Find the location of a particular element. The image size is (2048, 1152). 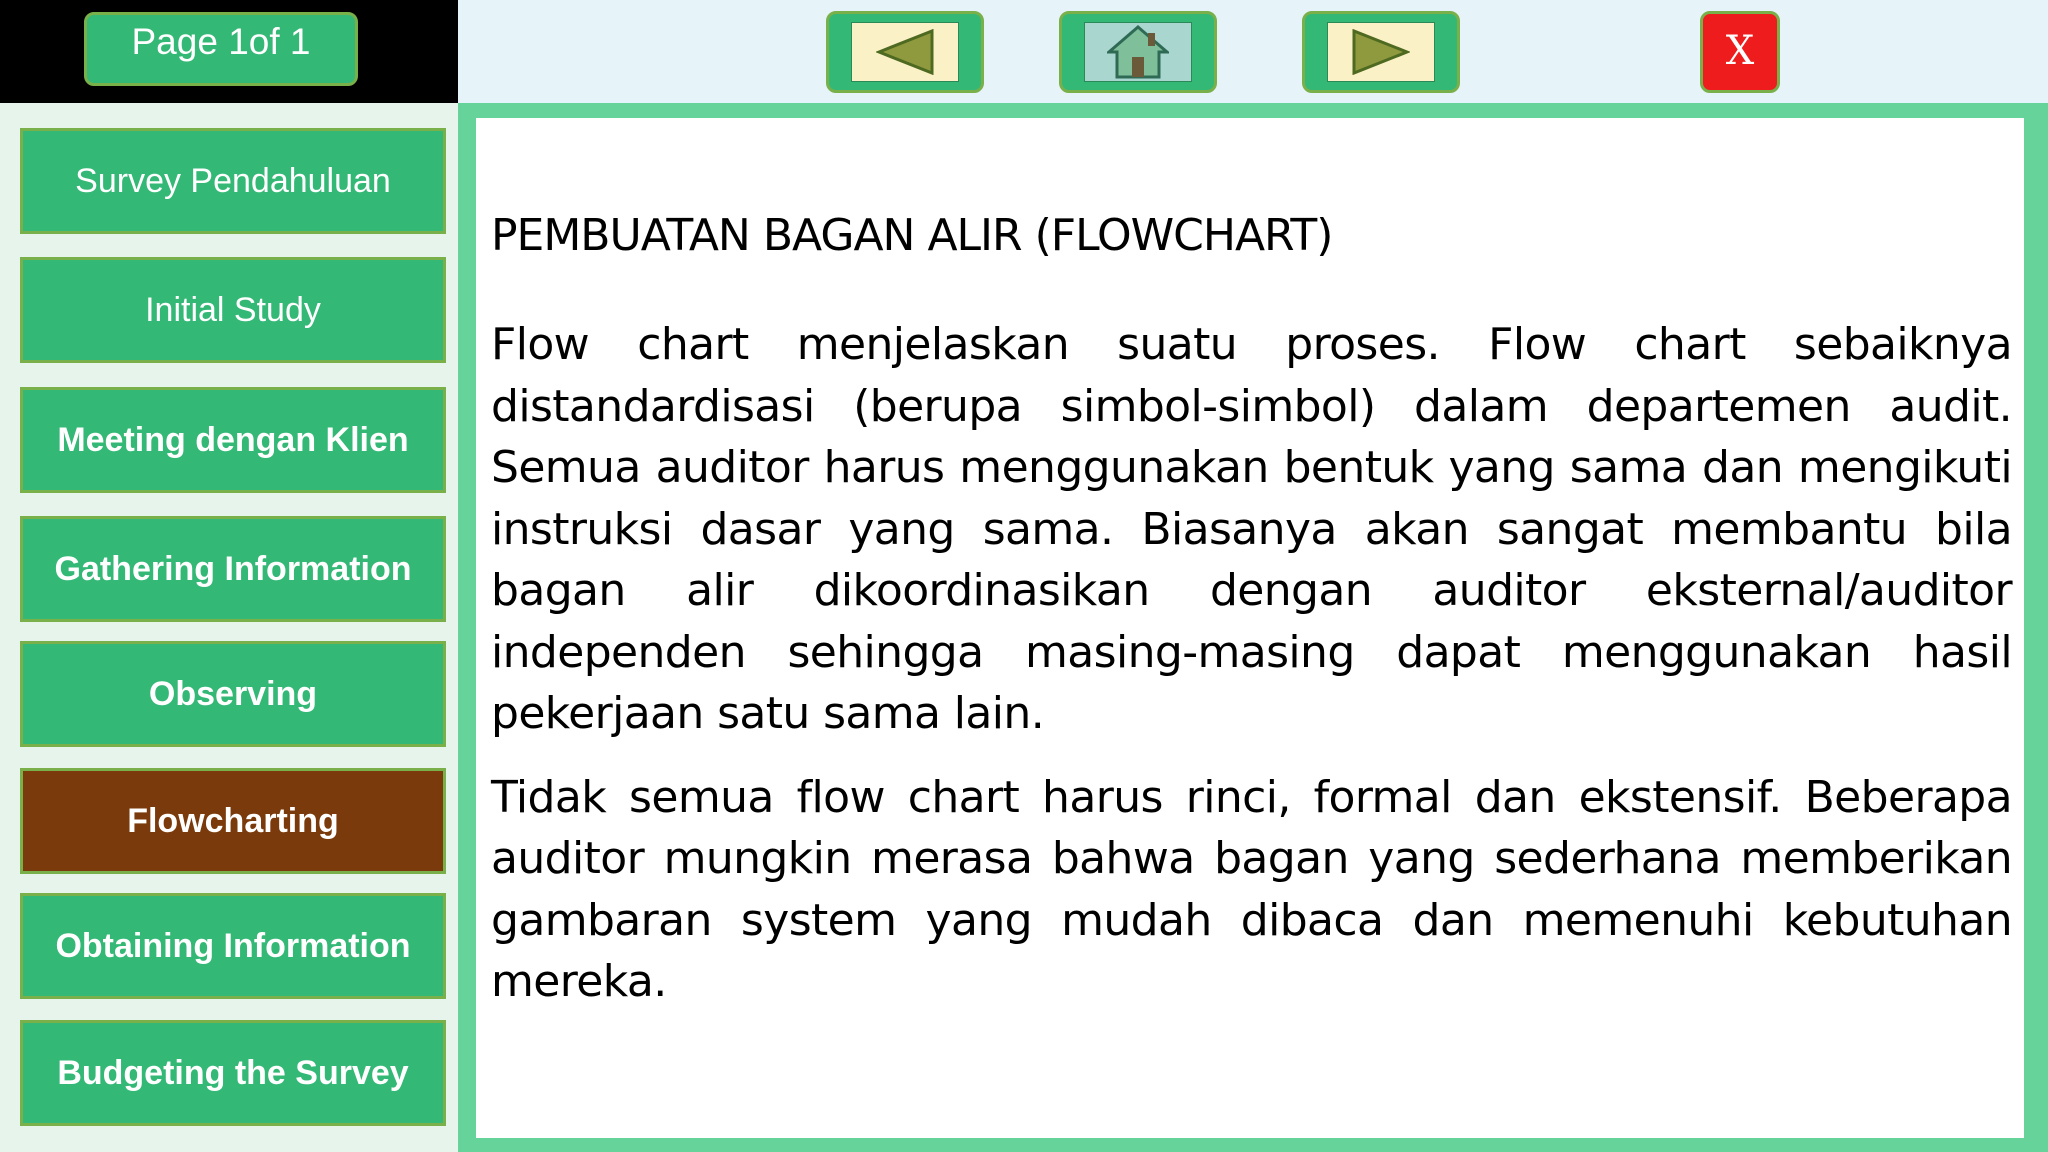

sidebar-item-gathering-information: Gathering Information is located at coordinates (233, 569).